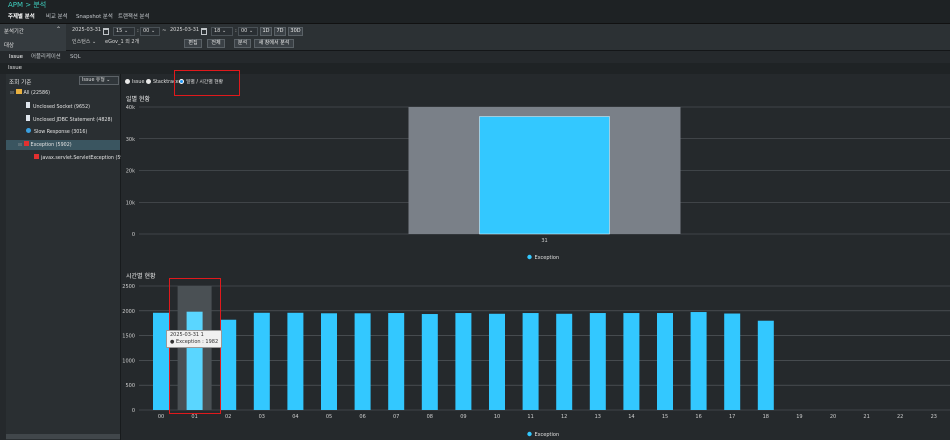 The width and height of the screenshot is (950, 440). What do you see at coordinates (631, 417) in the screenshot?
I see `x-tick-label: 14` at bounding box center [631, 417].